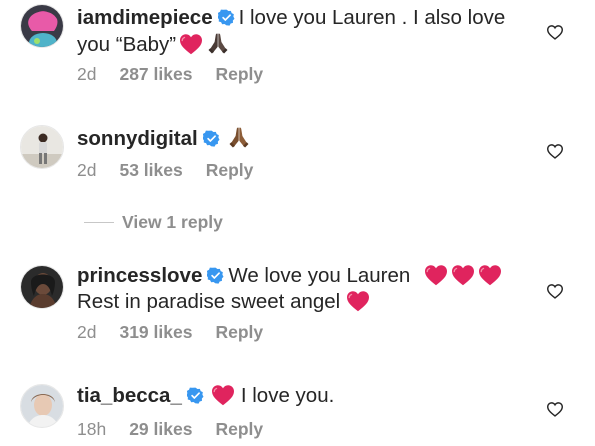 Image resolution: width=595 pixels, height=446 pixels. What do you see at coordinates (92, 429) in the screenshot?
I see `comment-age: 18h` at bounding box center [92, 429].